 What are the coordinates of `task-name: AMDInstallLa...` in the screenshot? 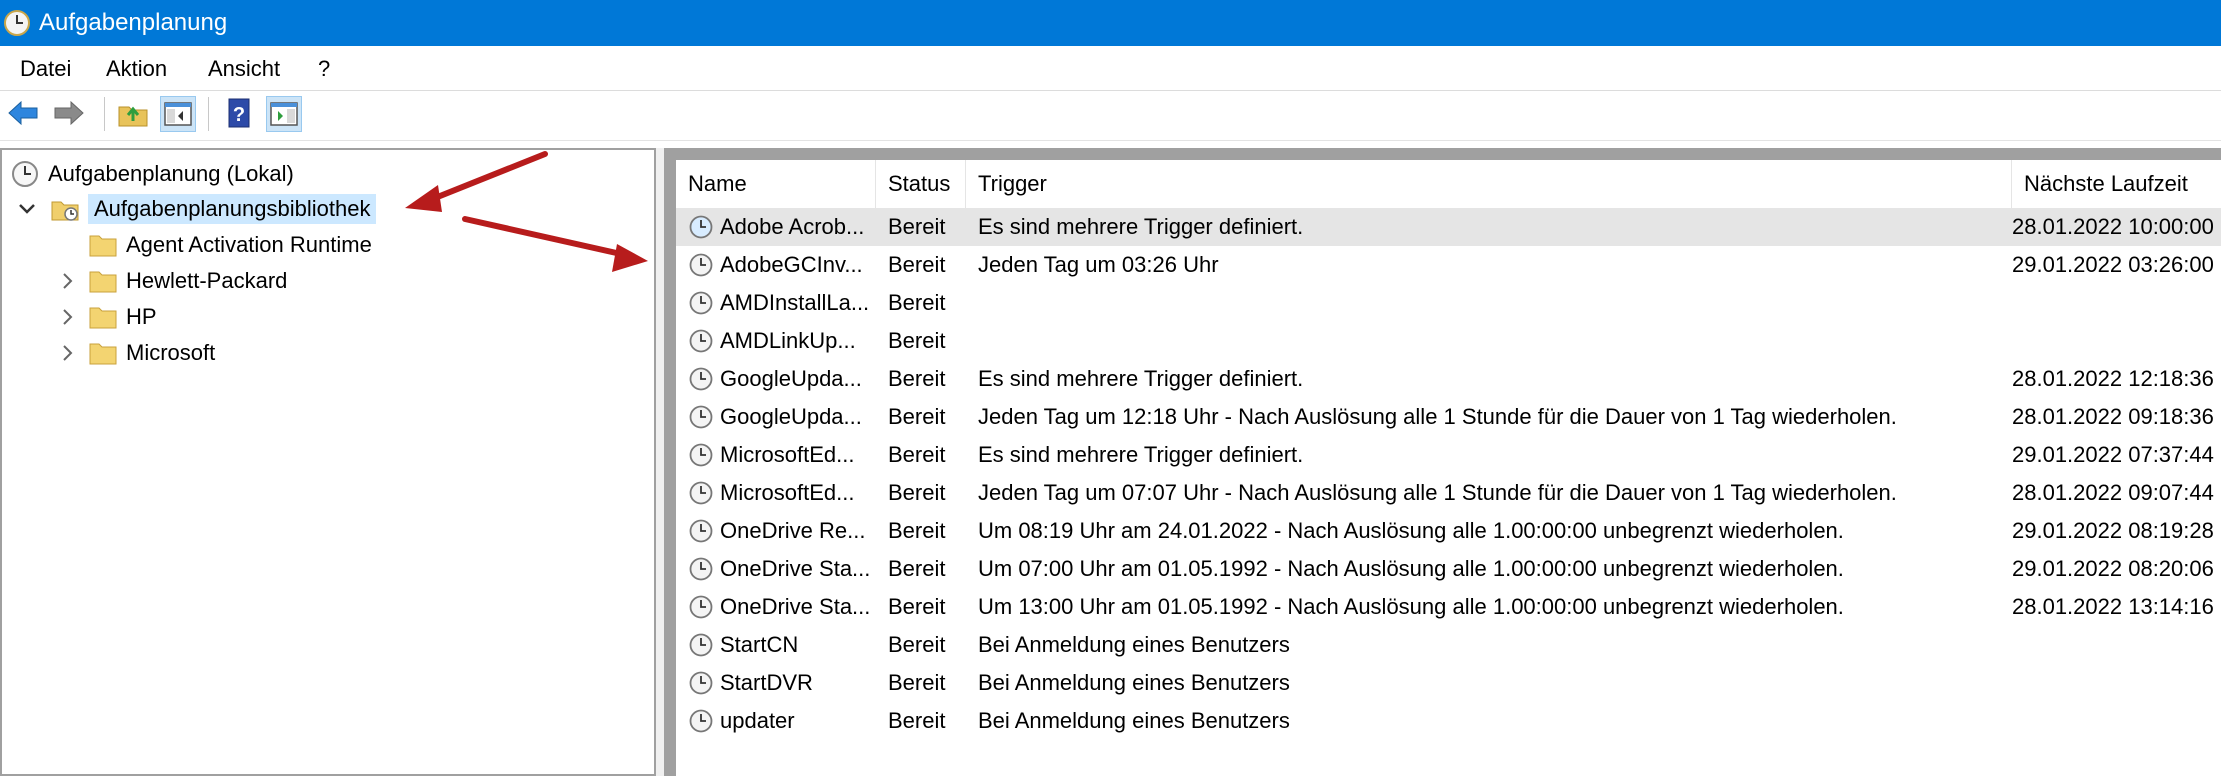 It's located at (795, 302).